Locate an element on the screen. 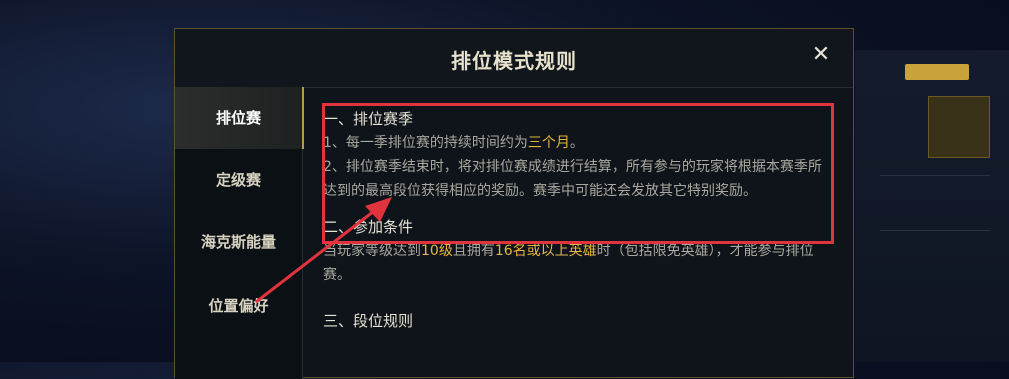 This screenshot has width=1009, height=379. section-title-requirements: 二、参加条件 is located at coordinates (368, 227).